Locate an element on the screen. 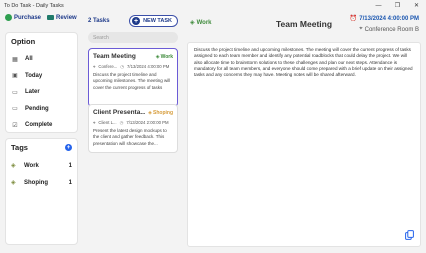 This screenshot has height=253, width=426. tags-header: Tags + is located at coordinates (41, 147).